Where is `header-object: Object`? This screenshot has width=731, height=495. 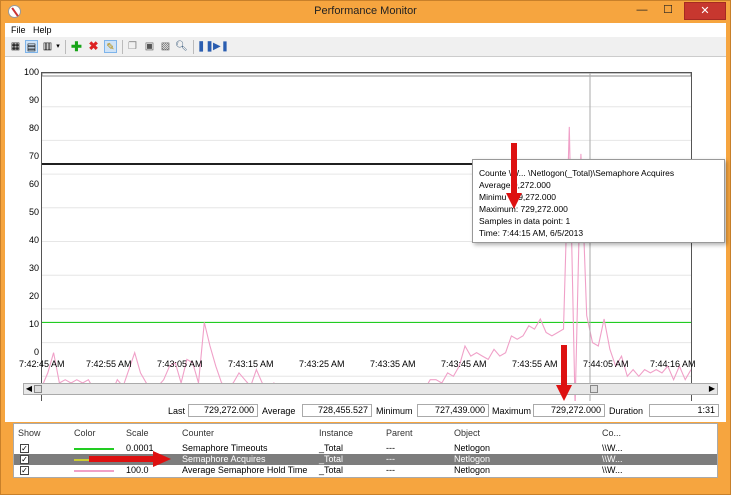
header-object: Object is located at coordinates (467, 433).